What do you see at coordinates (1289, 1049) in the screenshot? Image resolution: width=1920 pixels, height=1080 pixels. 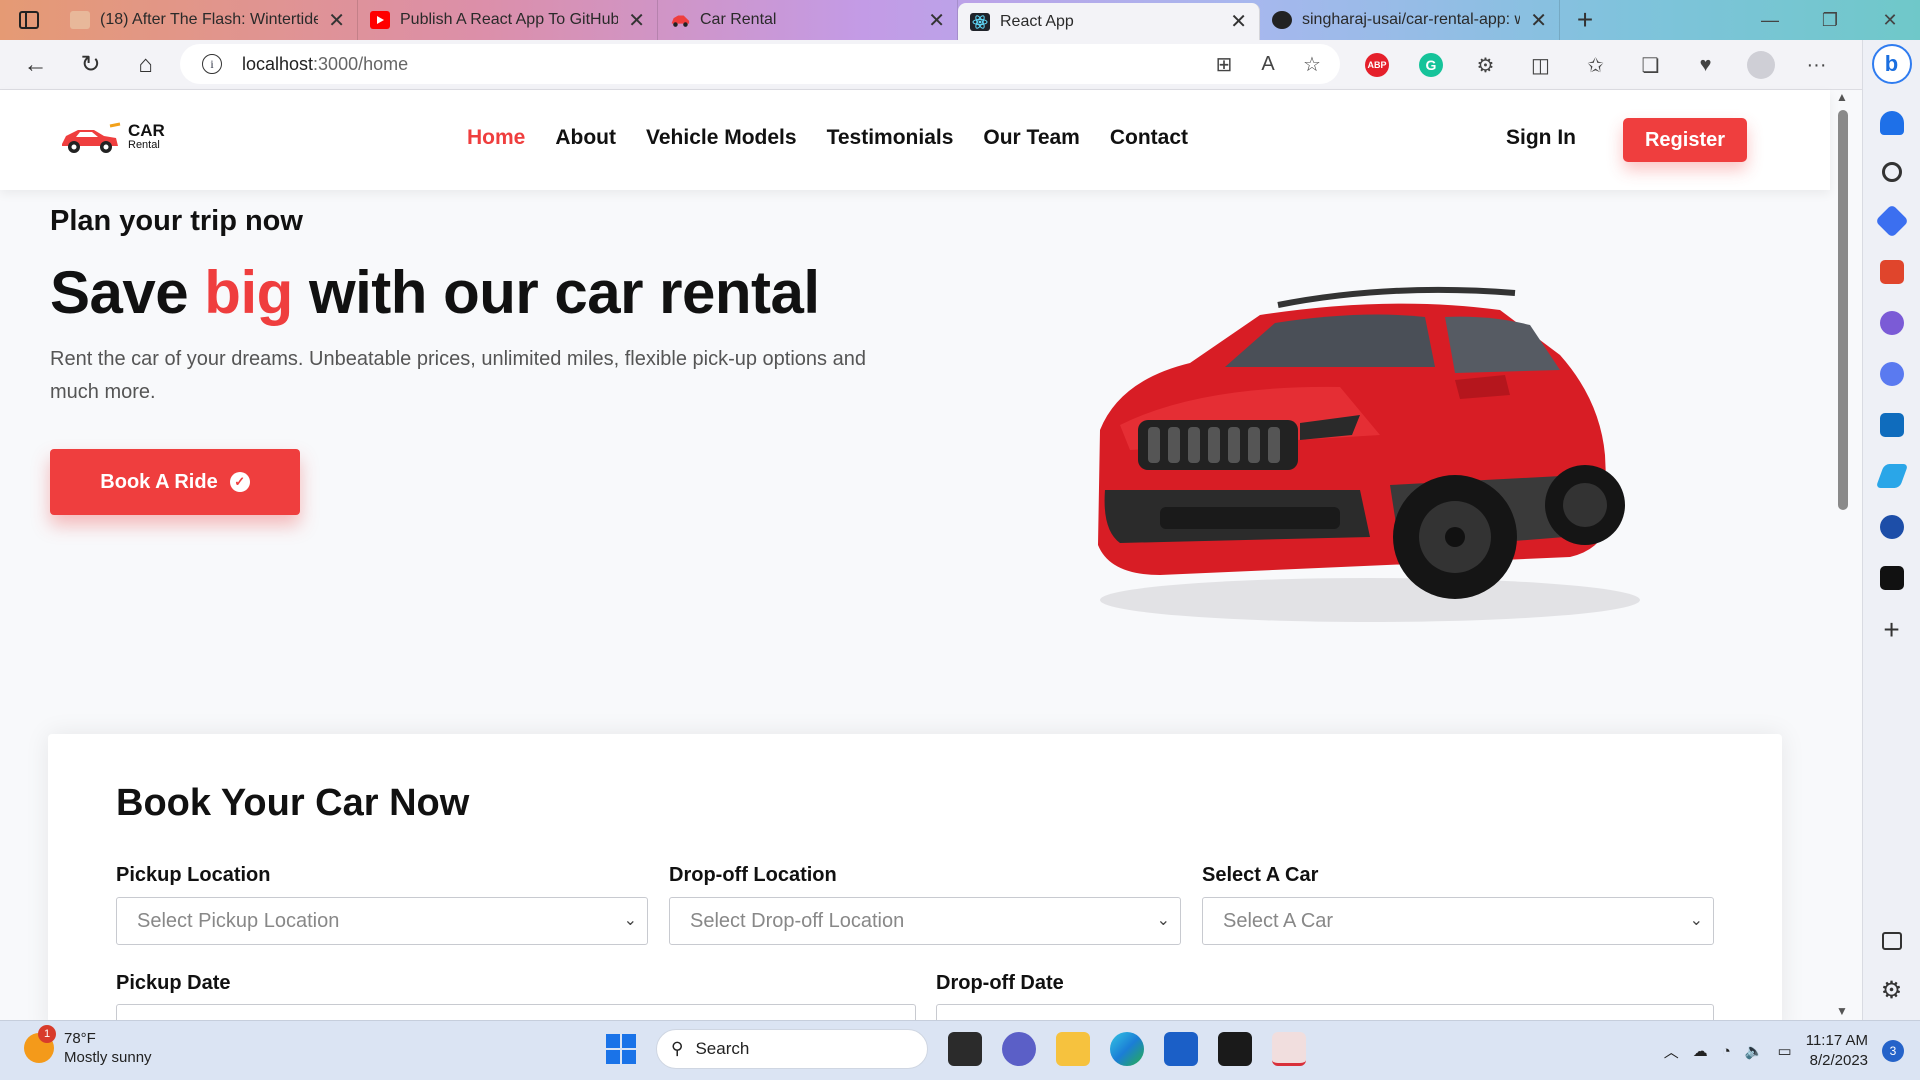 I see `snipping-tool-icon` at bounding box center [1289, 1049].